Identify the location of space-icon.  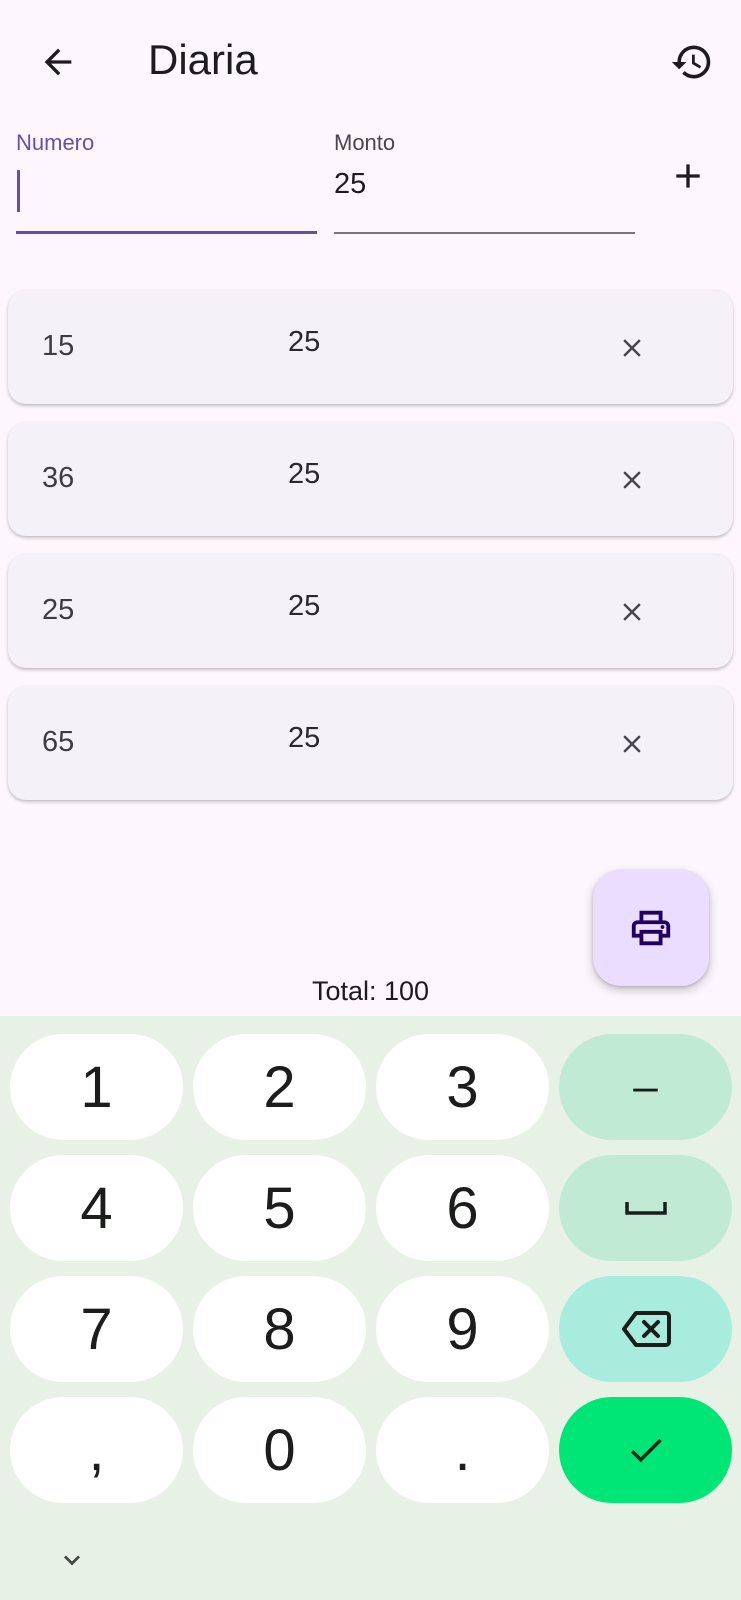
(645, 1208).